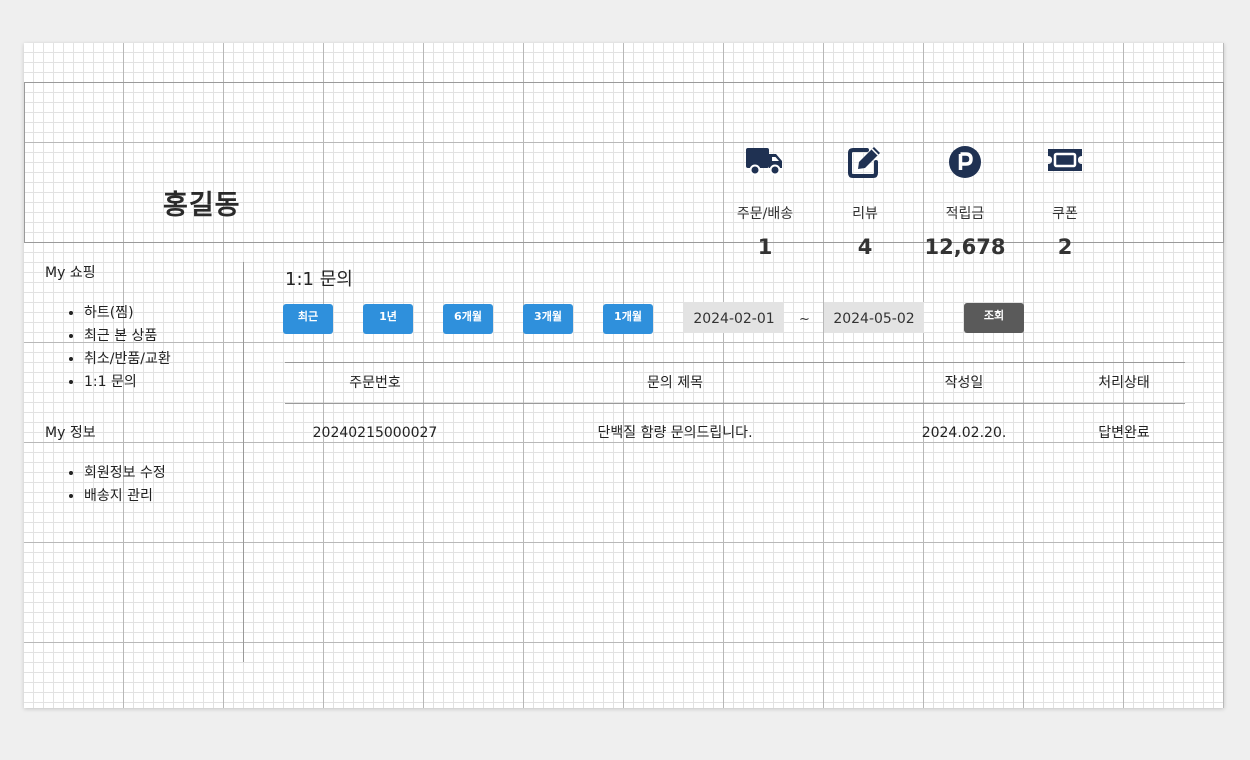 The width and height of the screenshot is (1250, 760). What do you see at coordinates (865, 202) in the screenshot?
I see `stat-reviews: 리뷰 4` at bounding box center [865, 202].